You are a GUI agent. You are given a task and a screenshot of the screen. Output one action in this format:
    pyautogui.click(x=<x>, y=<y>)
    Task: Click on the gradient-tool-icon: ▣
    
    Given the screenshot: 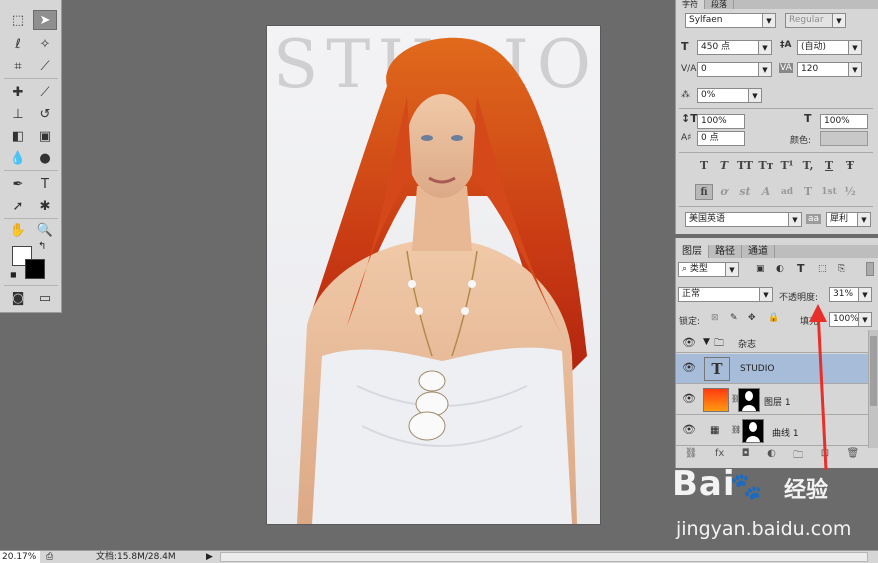 What is the action you would take?
    pyautogui.click(x=45, y=136)
    